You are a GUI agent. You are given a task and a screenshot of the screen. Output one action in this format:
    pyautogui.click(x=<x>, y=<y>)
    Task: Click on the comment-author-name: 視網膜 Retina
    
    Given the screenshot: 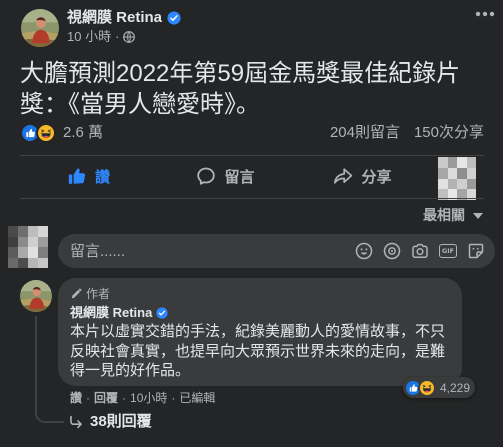 What is the action you would take?
    pyautogui.click(x=111, y=313)
    